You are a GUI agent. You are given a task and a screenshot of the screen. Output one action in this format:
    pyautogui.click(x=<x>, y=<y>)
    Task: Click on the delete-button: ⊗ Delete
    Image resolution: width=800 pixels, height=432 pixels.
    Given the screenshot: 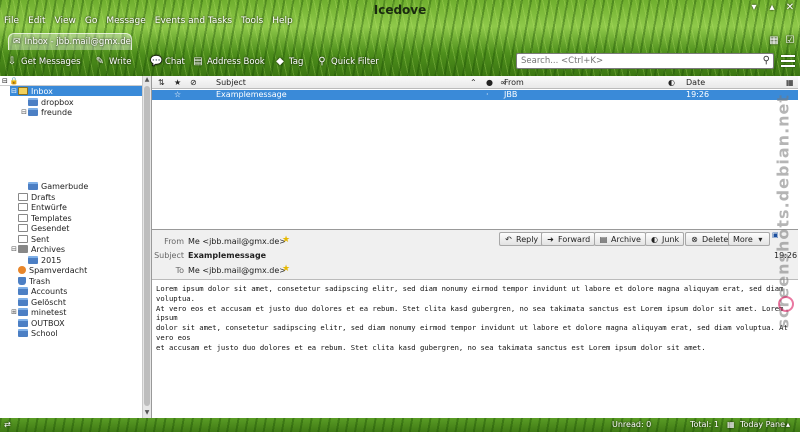 What is the action you would take?
    pyautogui.click(x=709, y=239)
    